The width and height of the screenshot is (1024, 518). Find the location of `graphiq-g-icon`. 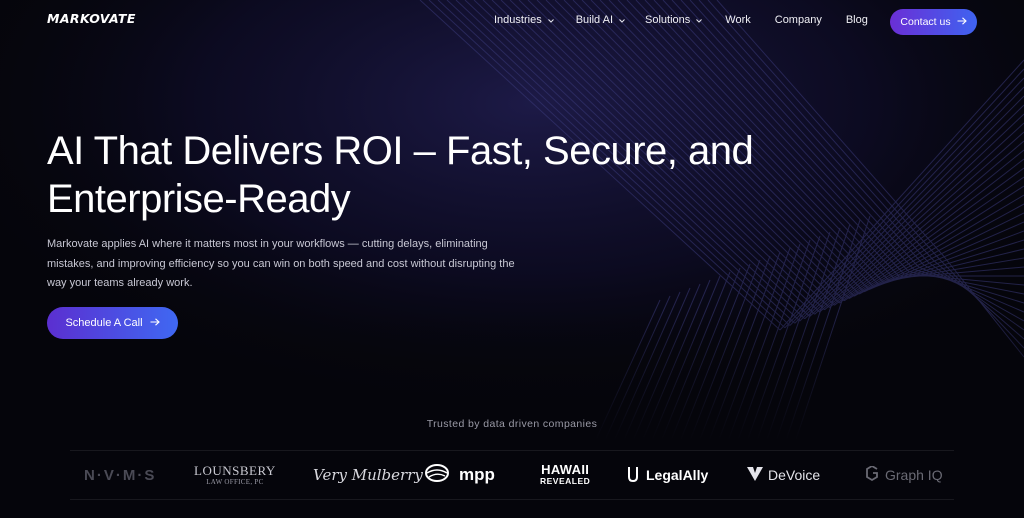

graphiq-g-icon is located at coordinates (873, 474).